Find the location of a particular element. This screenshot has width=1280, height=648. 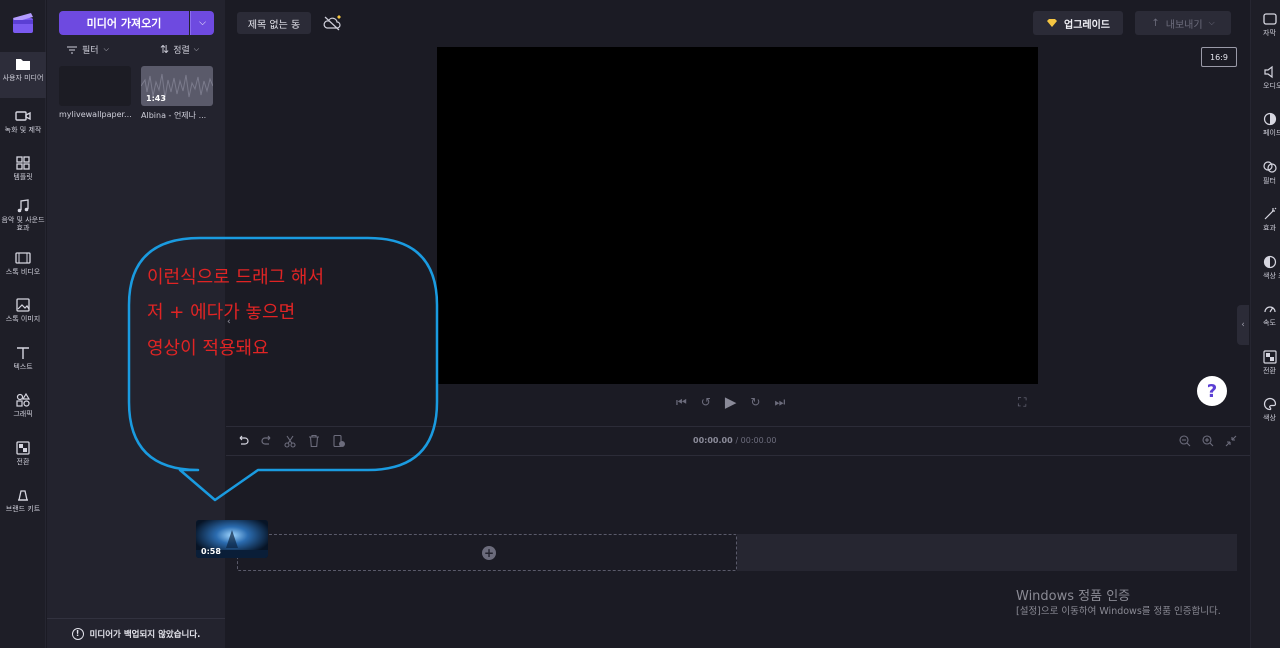

nav-music-sfx: 음악 및 사운드 효과 is located at coordinates (23, 217).